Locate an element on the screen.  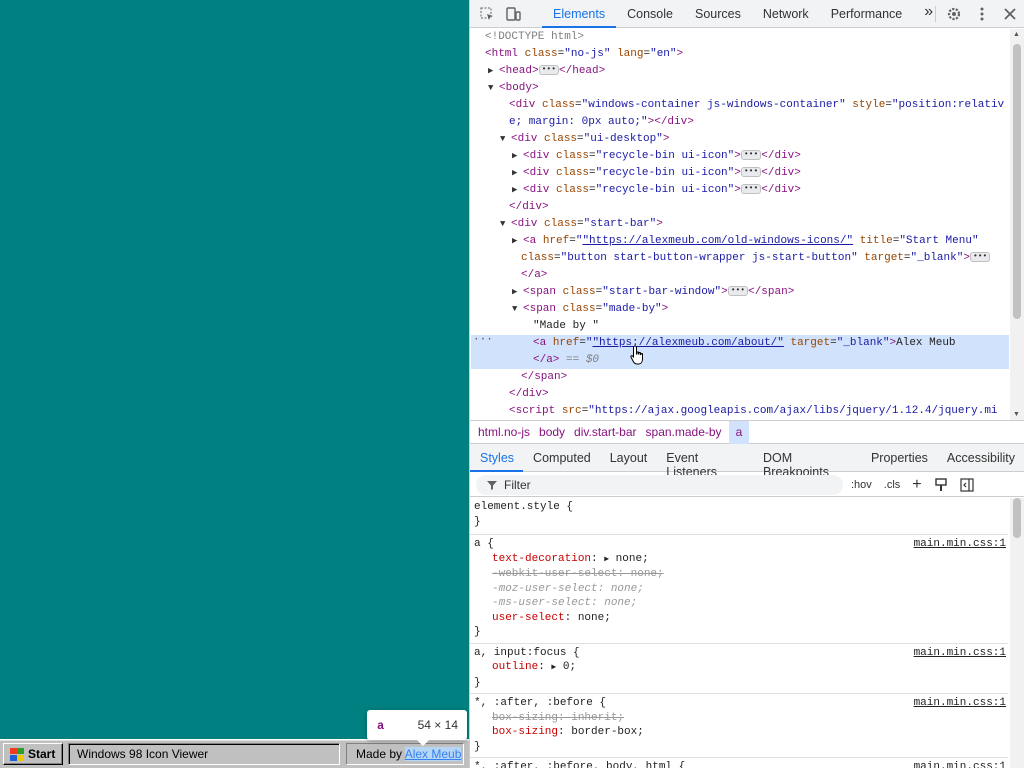
tab-network: Network is located at coordinates (786, 14).